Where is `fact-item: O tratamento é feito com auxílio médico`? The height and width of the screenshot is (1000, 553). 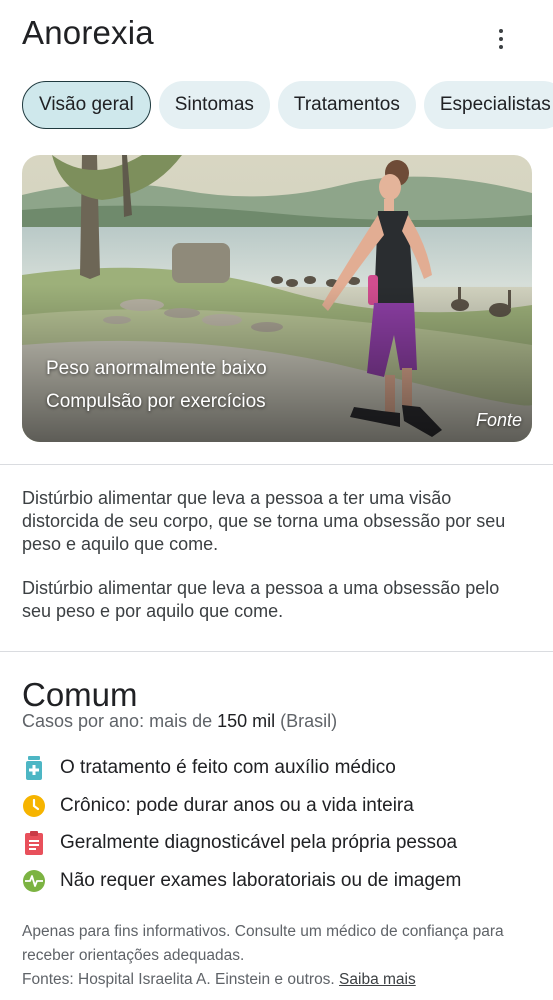 fact-item: O tratamento é feito com auxílio médico is located at coordinates (209, 768).